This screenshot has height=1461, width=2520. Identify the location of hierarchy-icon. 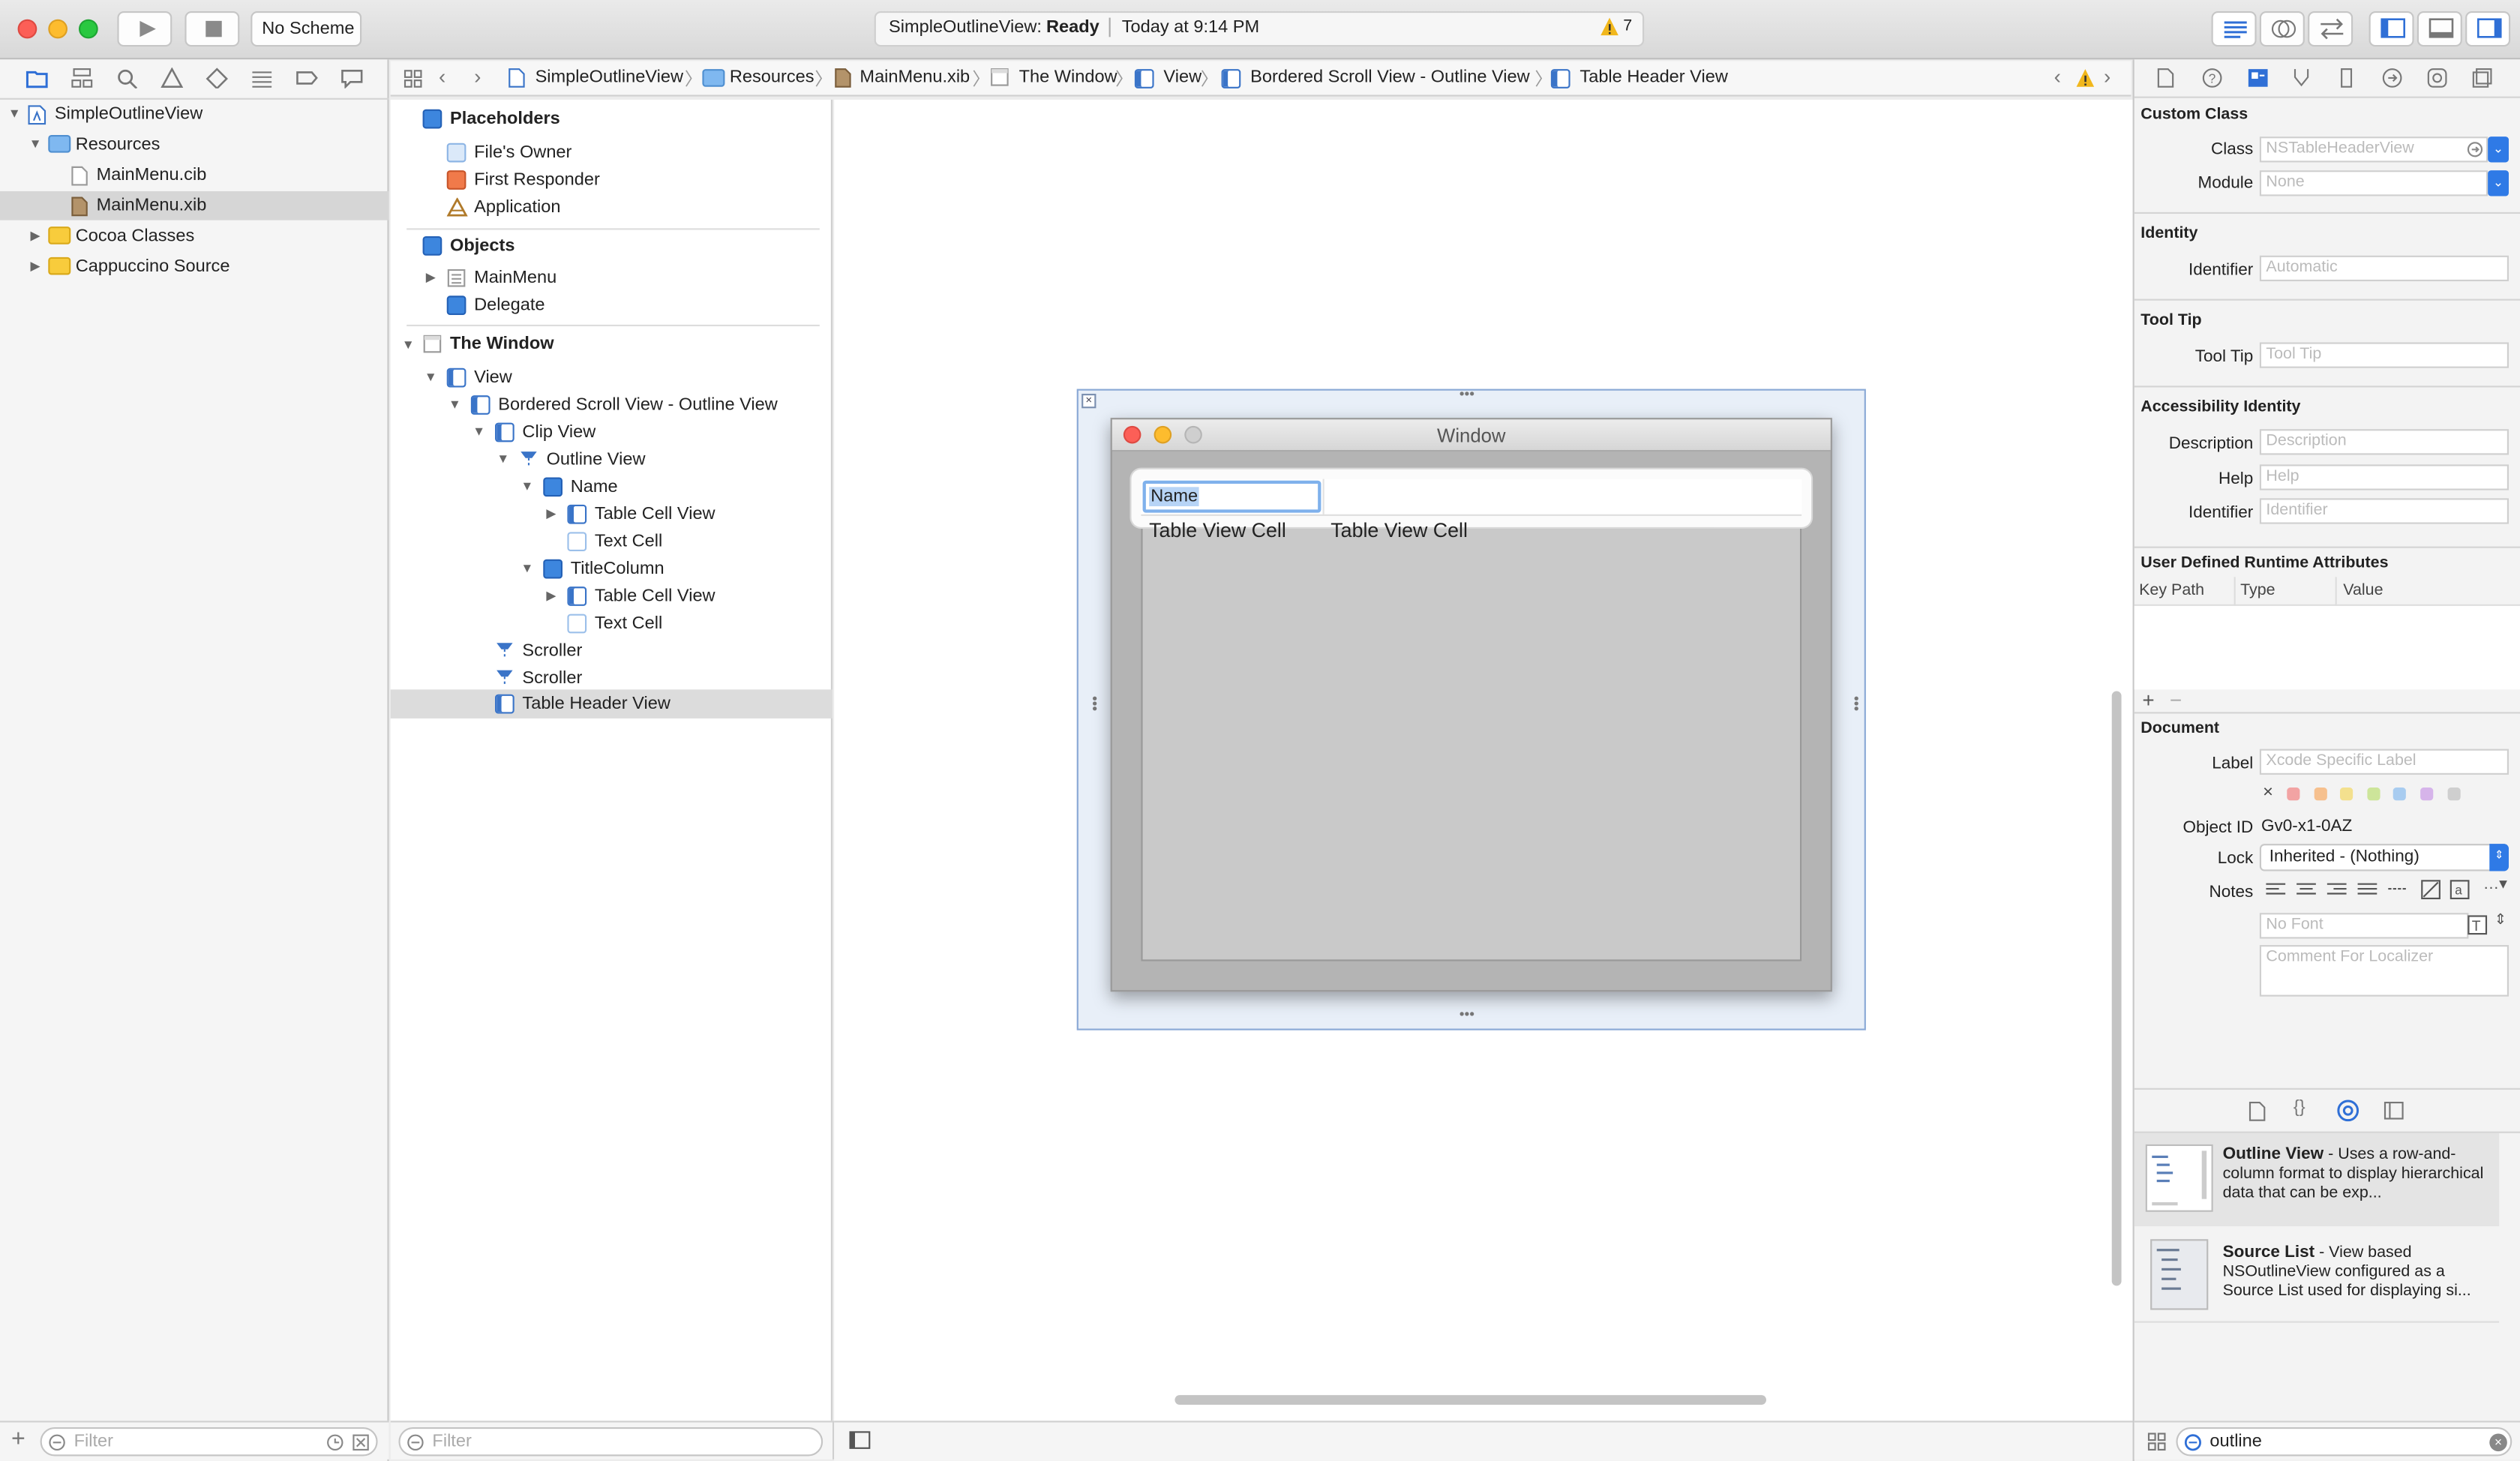
(81, 78).